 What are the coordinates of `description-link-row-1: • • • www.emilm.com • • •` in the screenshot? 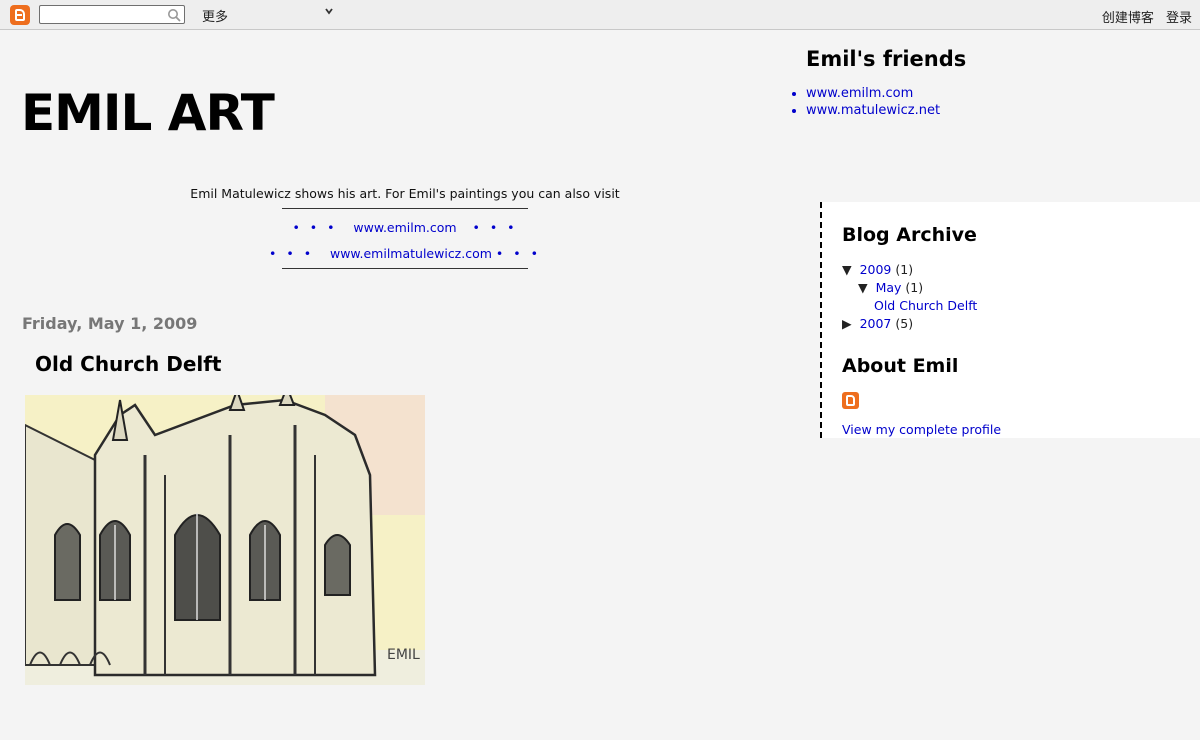 It's located at (405, 227).